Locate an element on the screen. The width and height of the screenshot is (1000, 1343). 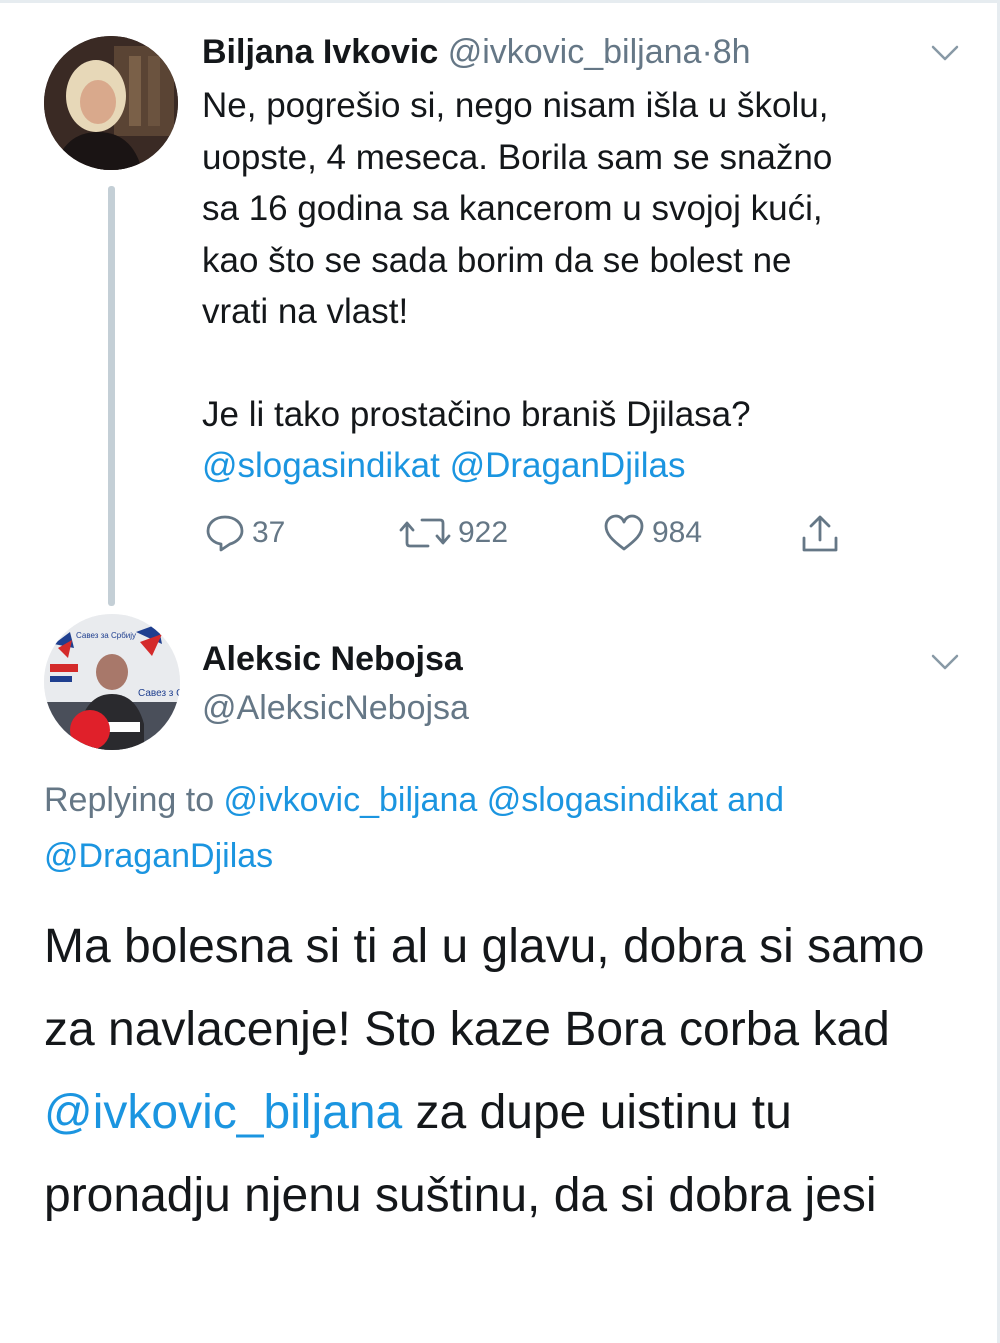
replying-prefix: Replying to is located at coordinates (134, 800).